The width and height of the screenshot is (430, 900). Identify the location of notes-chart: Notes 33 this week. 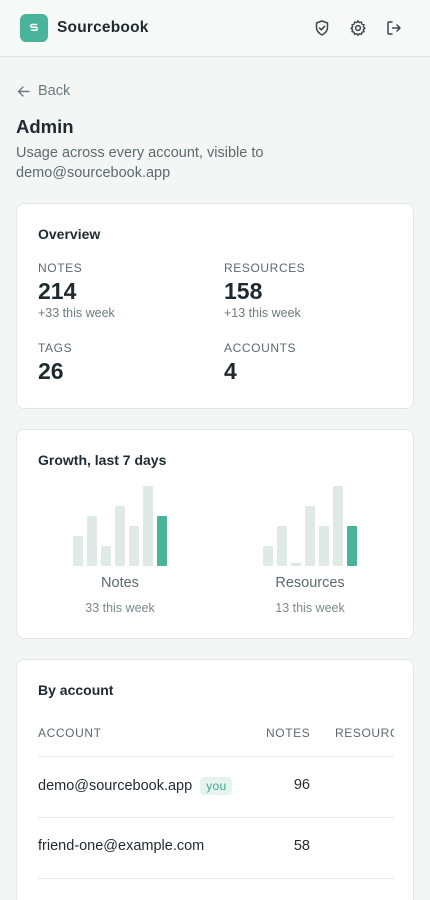
(120, 548).